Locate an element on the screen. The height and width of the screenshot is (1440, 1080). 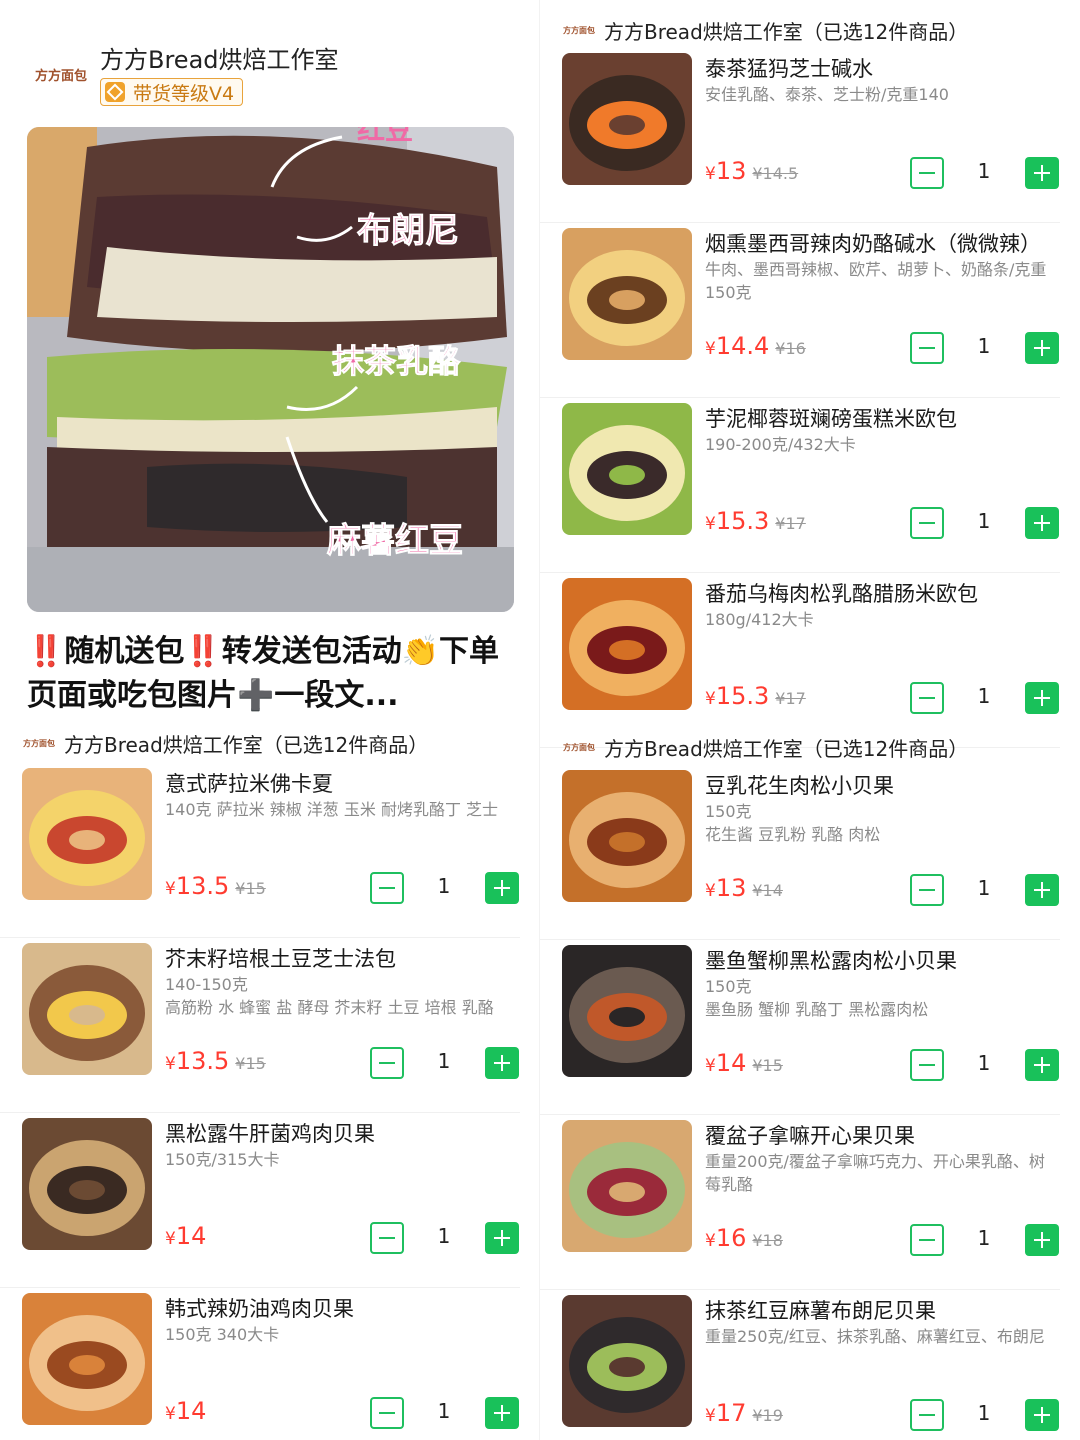
product-name: 覆盆子拿嘛开心果贝果 is located at coordinates (810, 1135).